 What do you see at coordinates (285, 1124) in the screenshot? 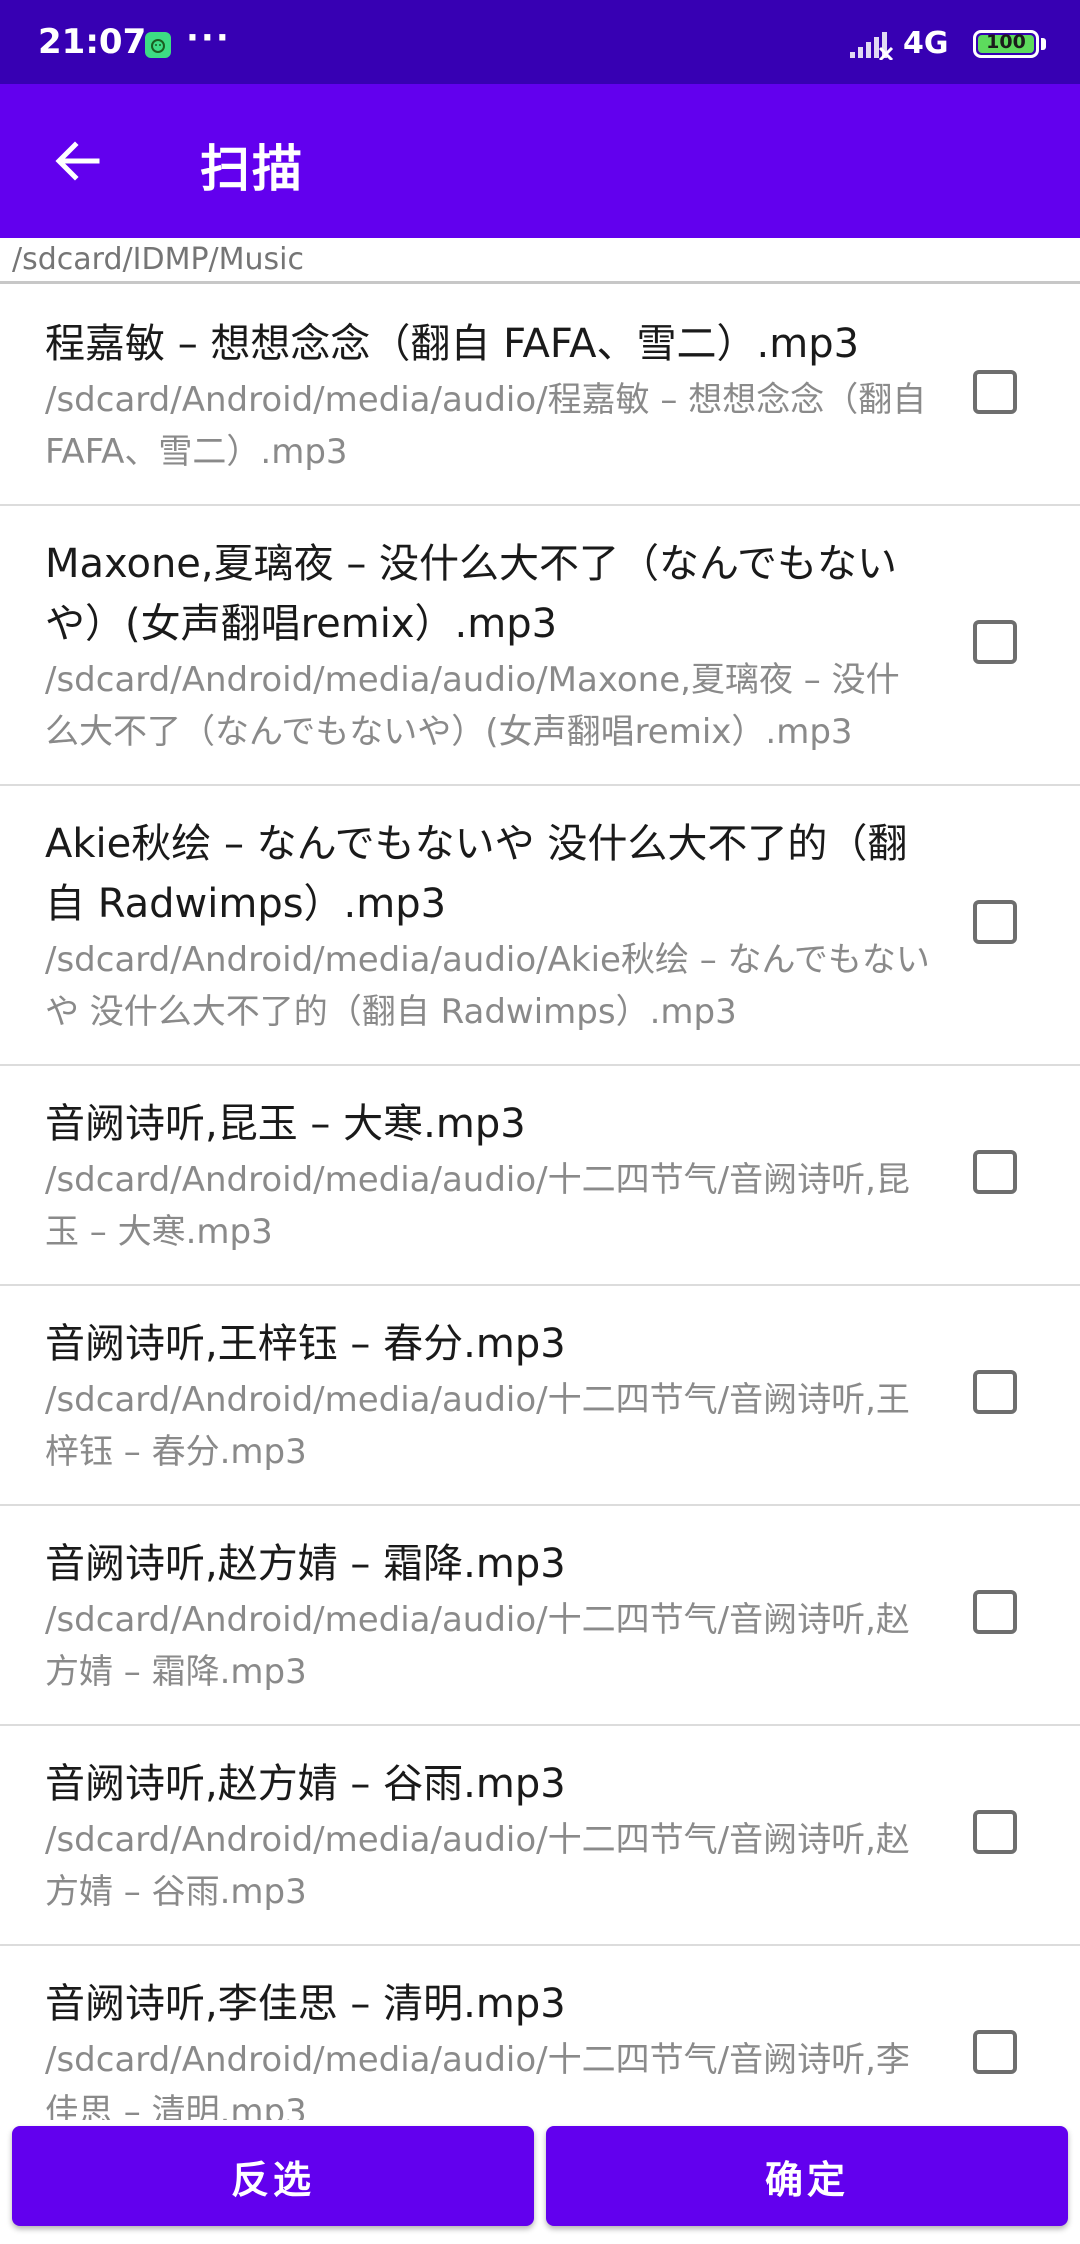
I see `file-name: 音阙诗听,昆玉 – 大寒.mp3` at bounding box center [285, 1124].